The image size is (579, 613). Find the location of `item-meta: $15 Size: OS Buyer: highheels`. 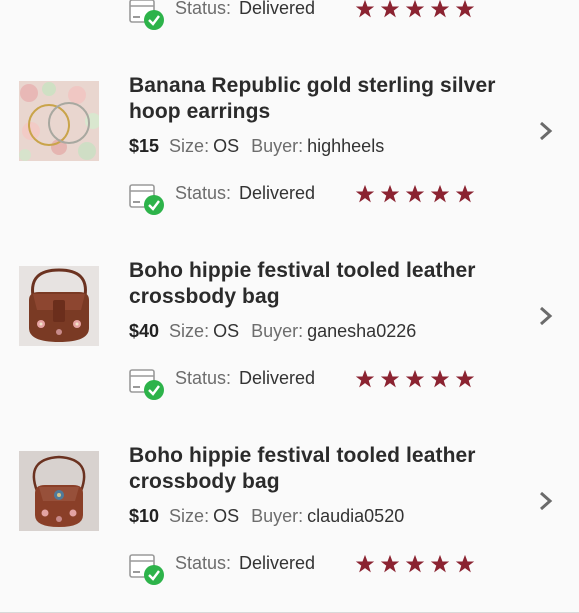

item-meta: $15 Size: OS Buyer: highheels is located at coordinates (262, 146).